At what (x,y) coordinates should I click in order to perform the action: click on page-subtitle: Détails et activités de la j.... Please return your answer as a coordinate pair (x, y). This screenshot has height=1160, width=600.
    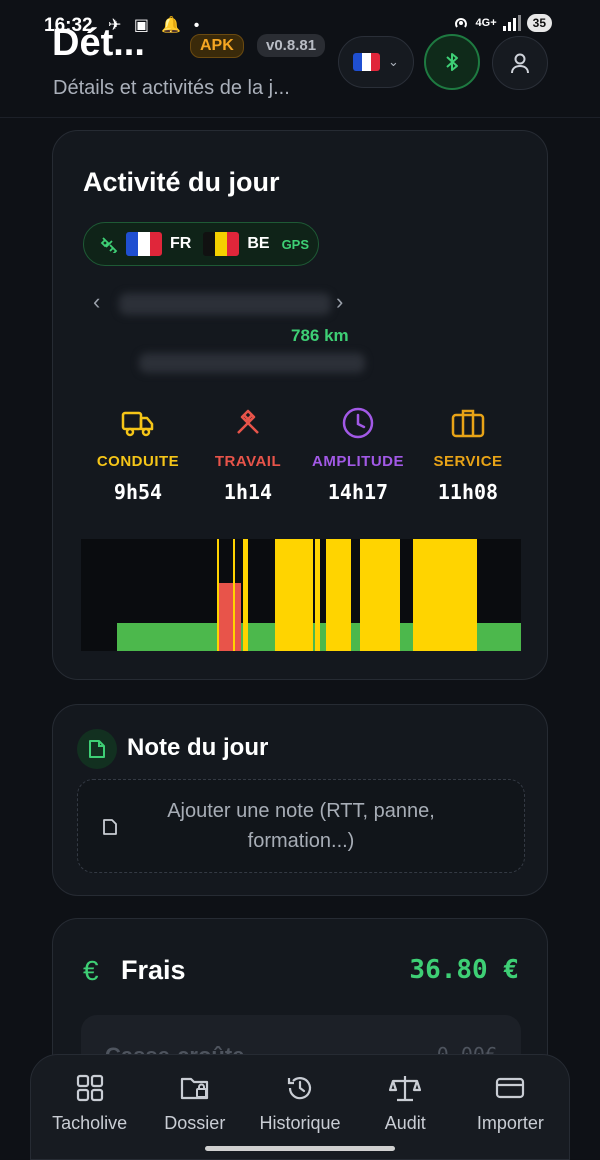
    Looking at the image, I should click on (171, 88).